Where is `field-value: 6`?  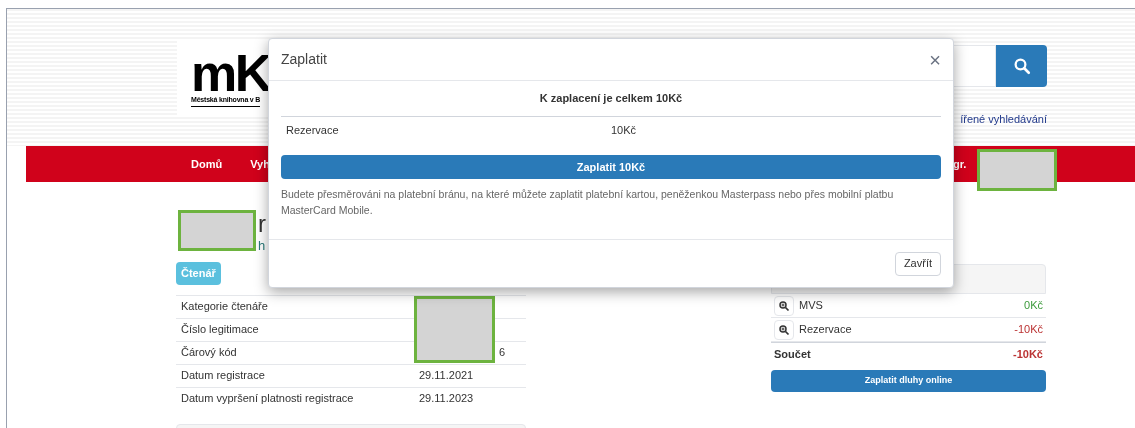
field-value: 6 is located at coordinates (502, 353).